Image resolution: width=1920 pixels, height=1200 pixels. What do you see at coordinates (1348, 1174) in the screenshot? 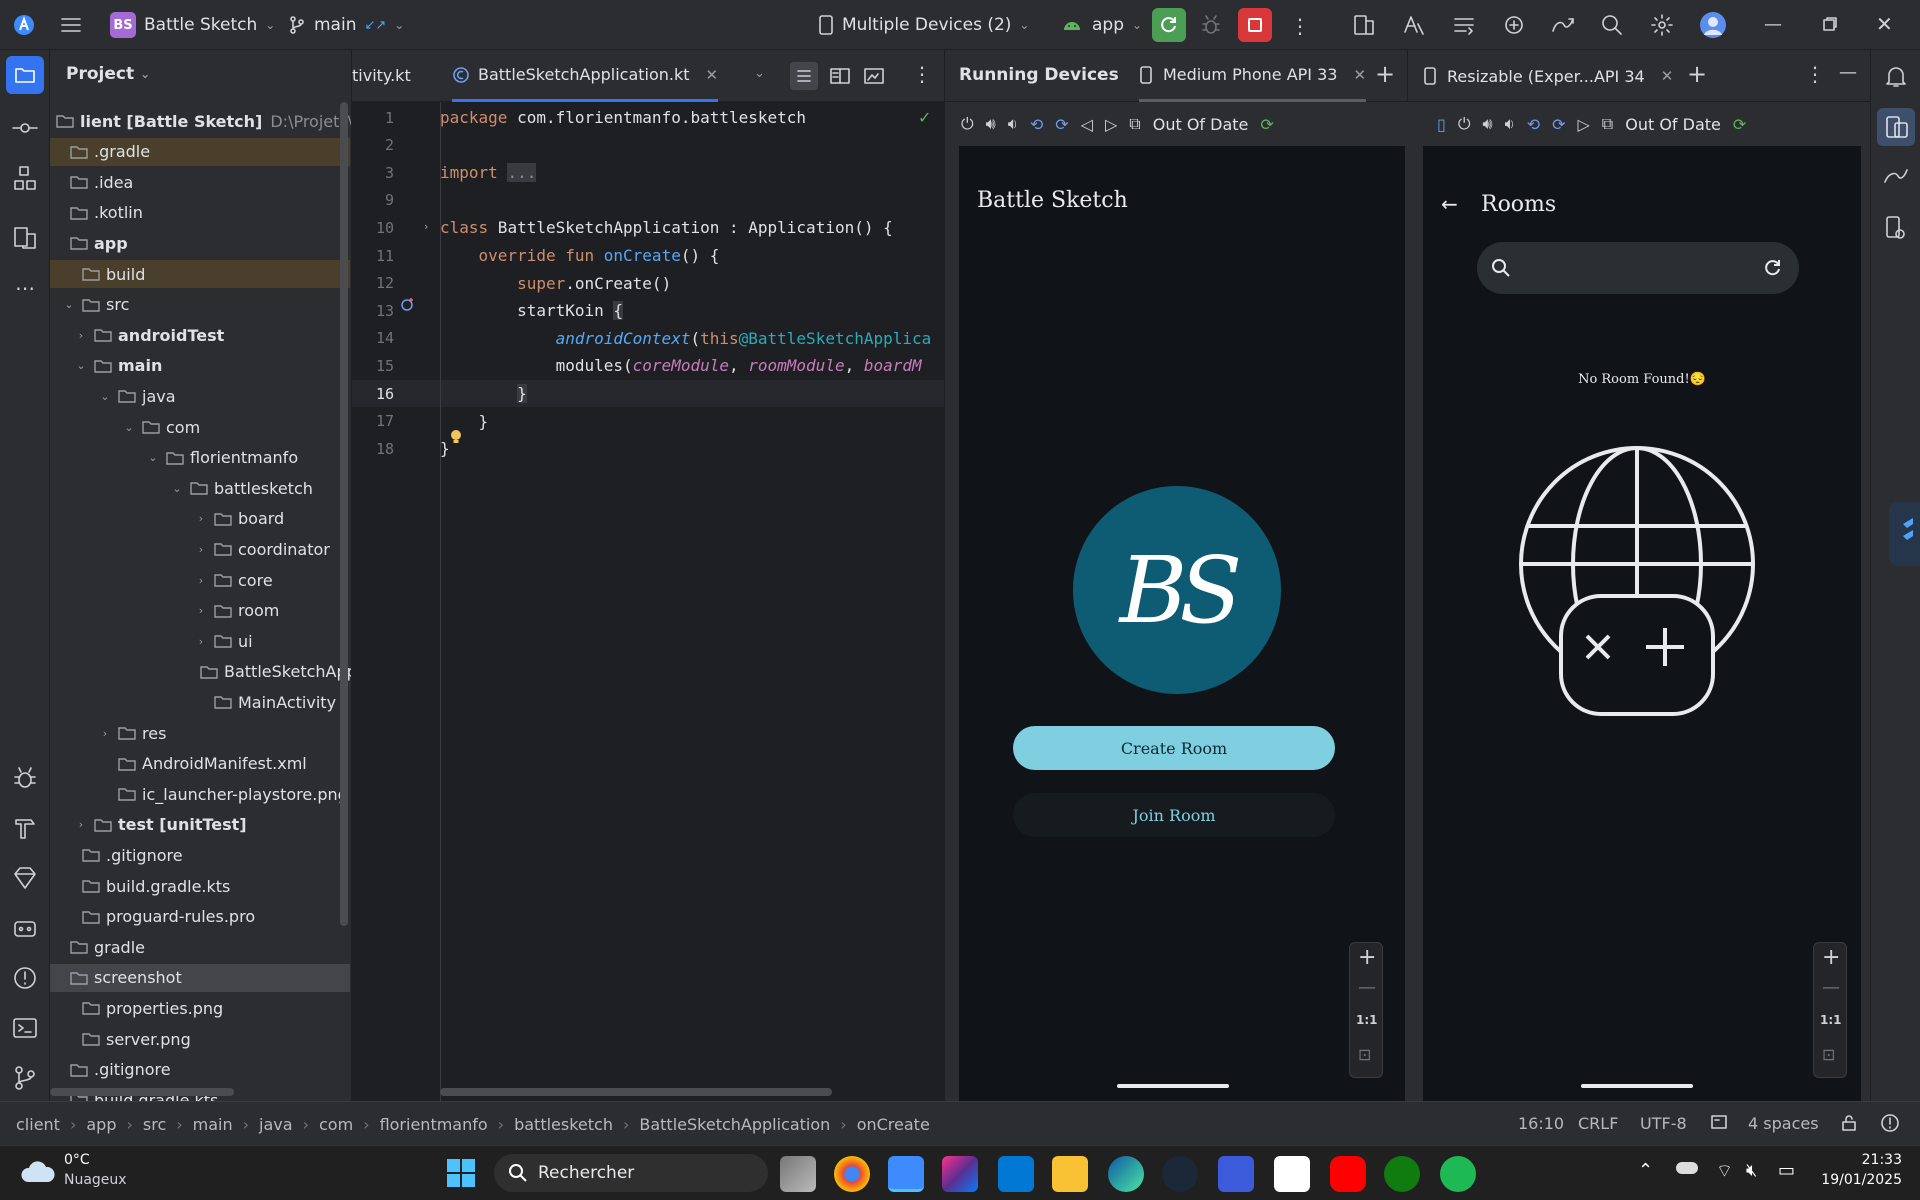
I see `youtube-icon` at bounding box center [1348, 1174].